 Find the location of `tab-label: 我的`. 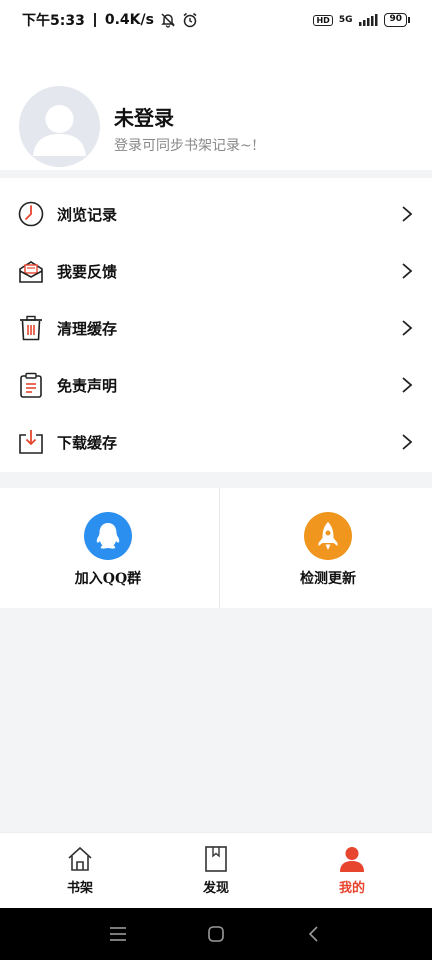

tab-label: 我的 is located at coordinates (351, 888).